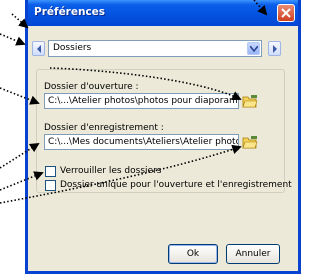 Image resolution: width=320 pixels, height=274 pixels. Describe the element at coordinates (13, 39) in the screenshot. I see `annotation-arrow-combo` at that location.